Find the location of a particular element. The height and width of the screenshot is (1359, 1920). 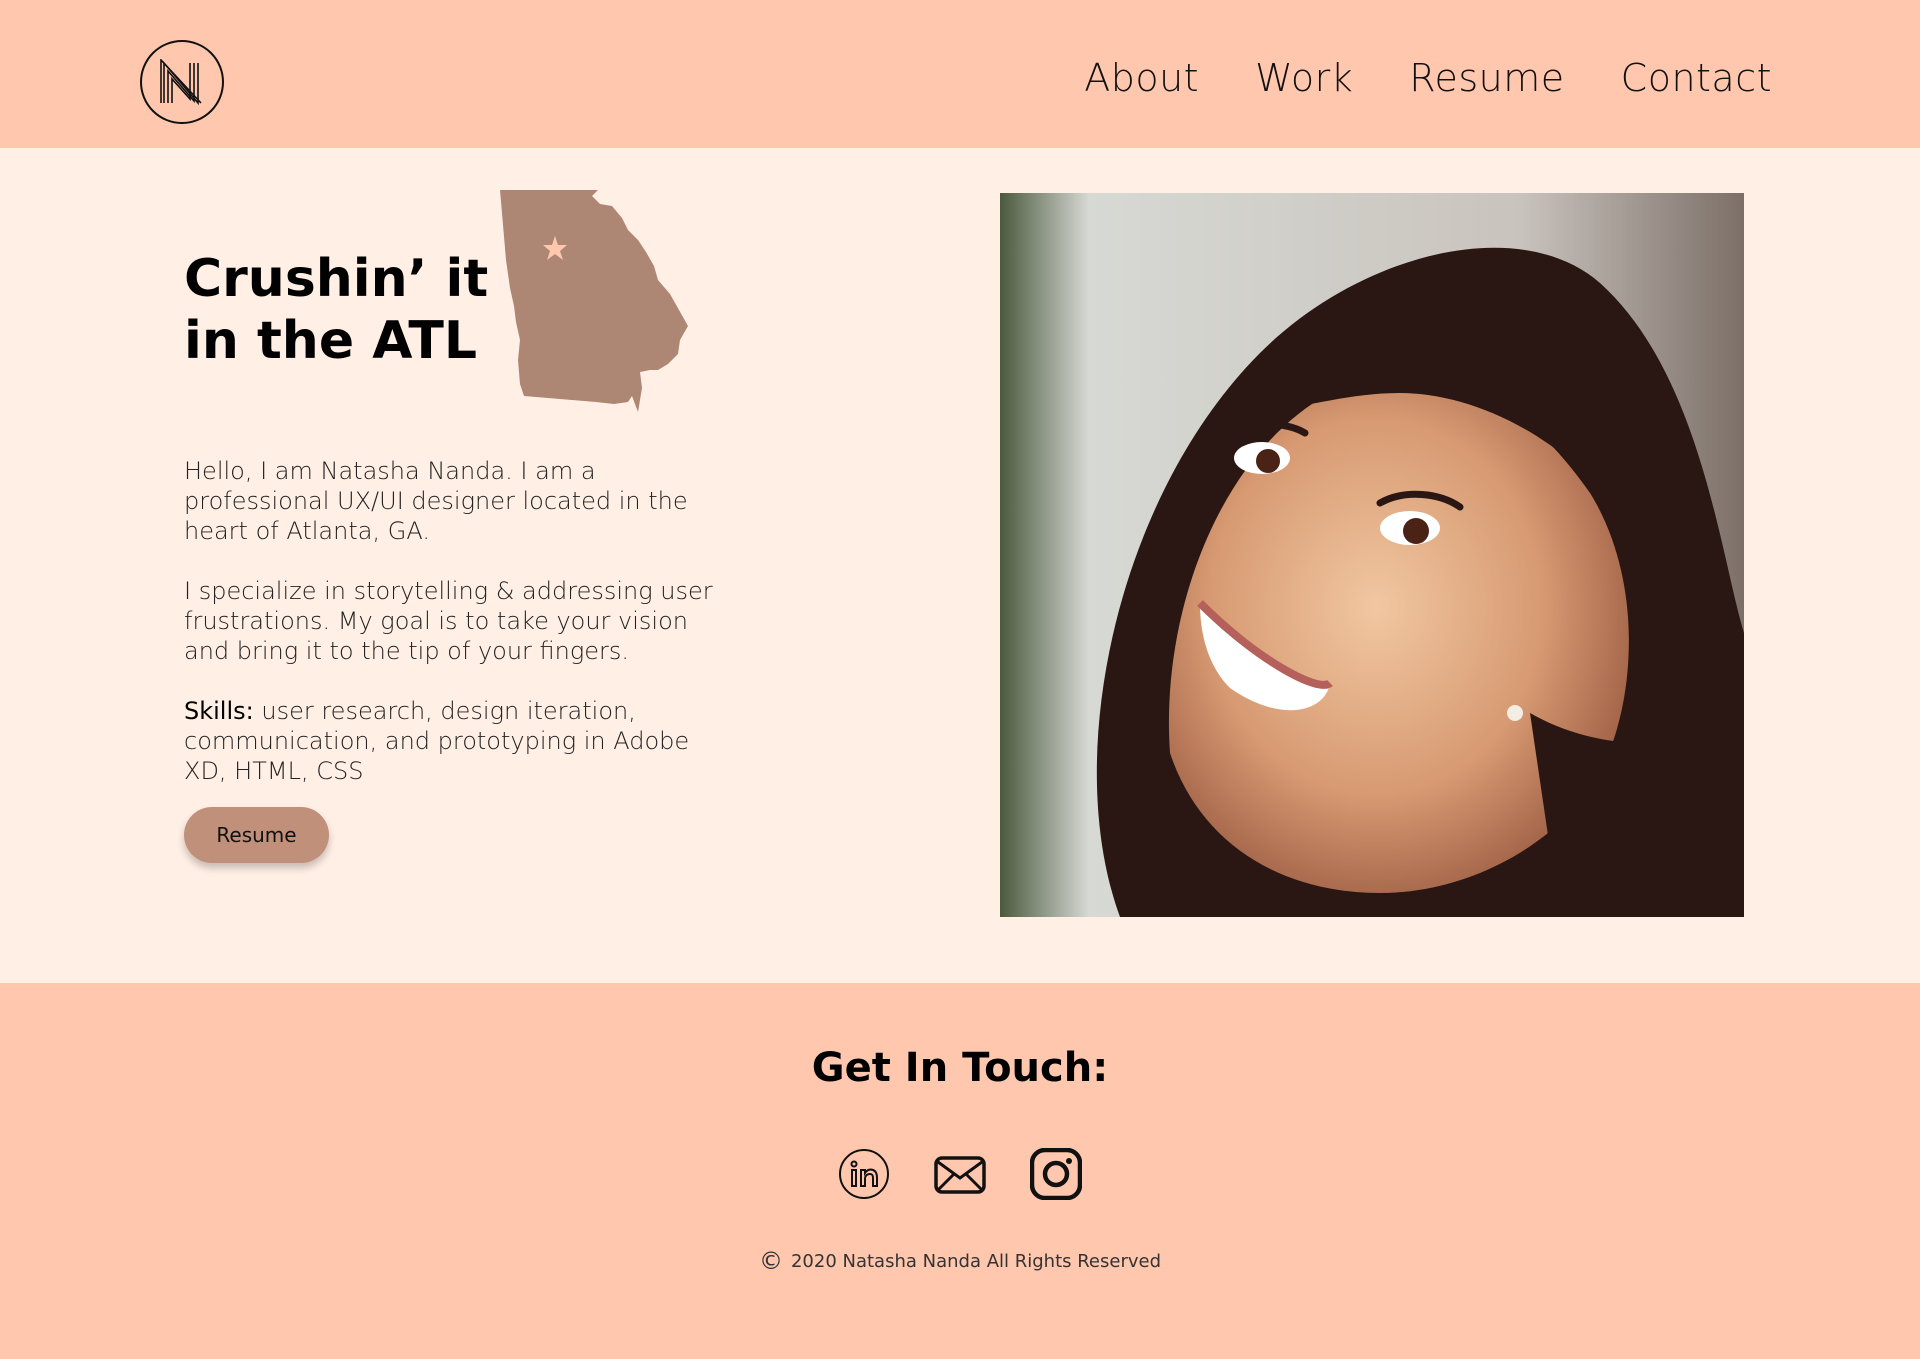

nav-resume-link: Resume is located at coordinates (1486, 78).